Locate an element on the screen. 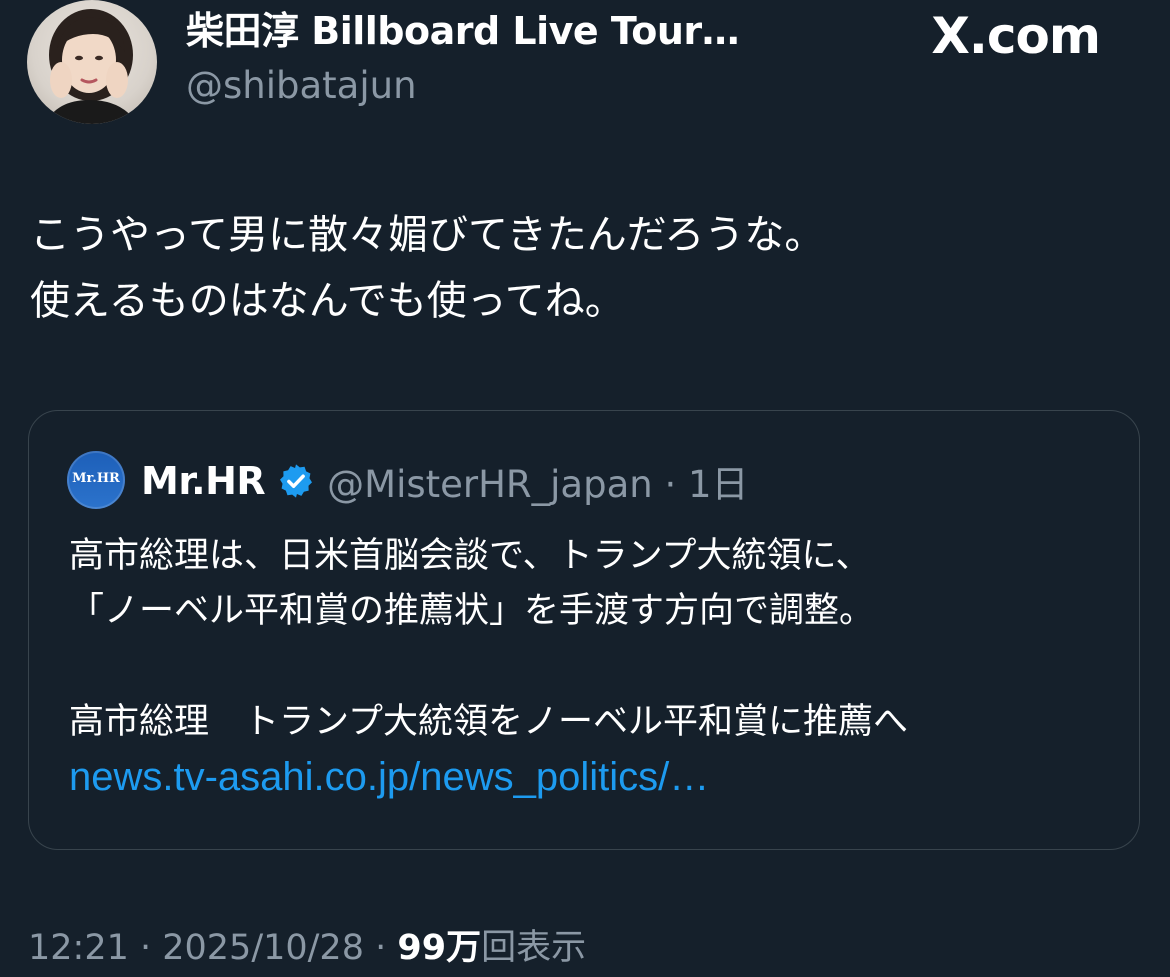  tweet-text: こうやって男に散々媚びてきたんだろうな。 使えるものはなんでも使ってね。 is located at coordinates (427, 268).